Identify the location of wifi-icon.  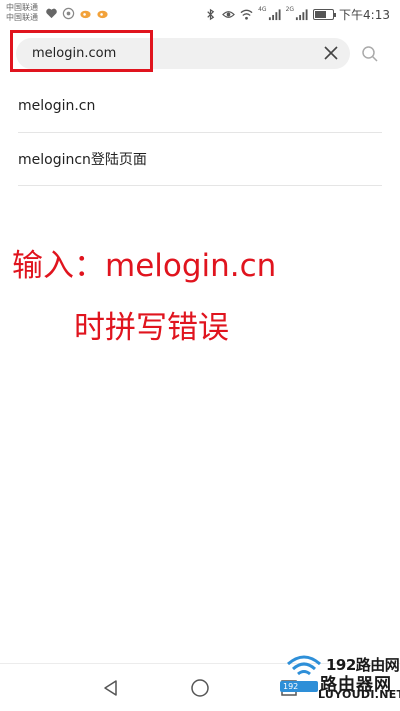
(246, 14).